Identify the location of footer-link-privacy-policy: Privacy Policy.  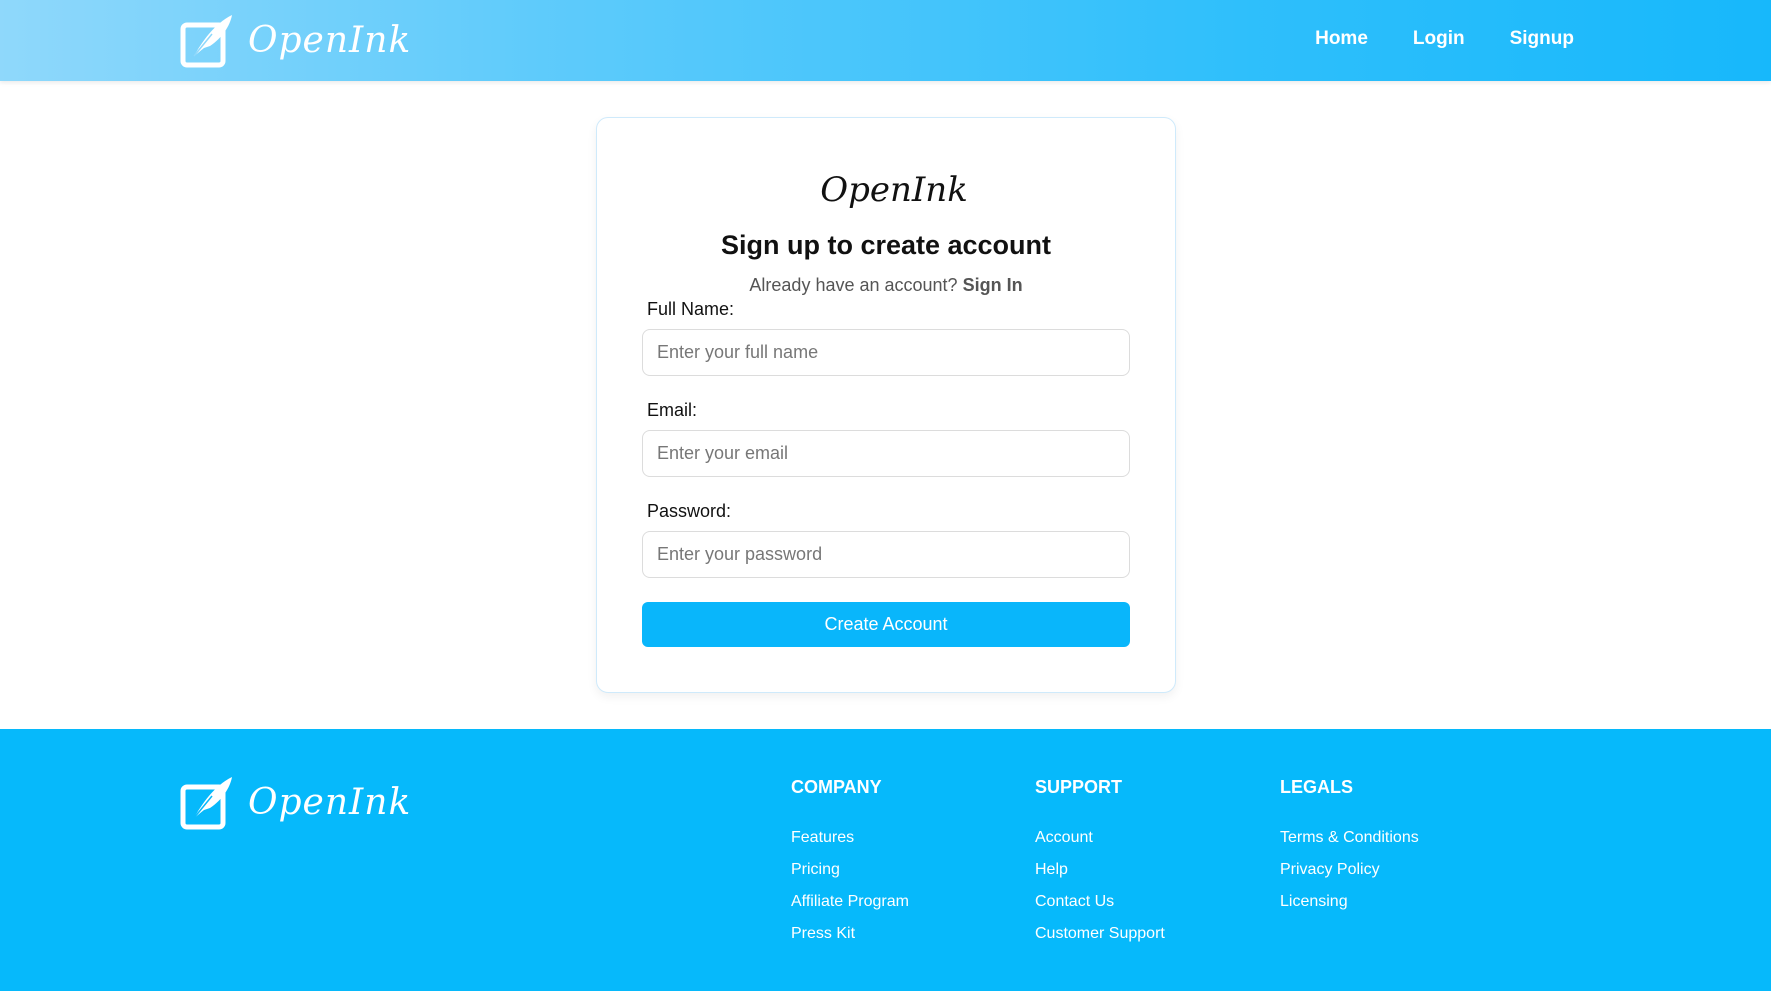
(1349, 869).